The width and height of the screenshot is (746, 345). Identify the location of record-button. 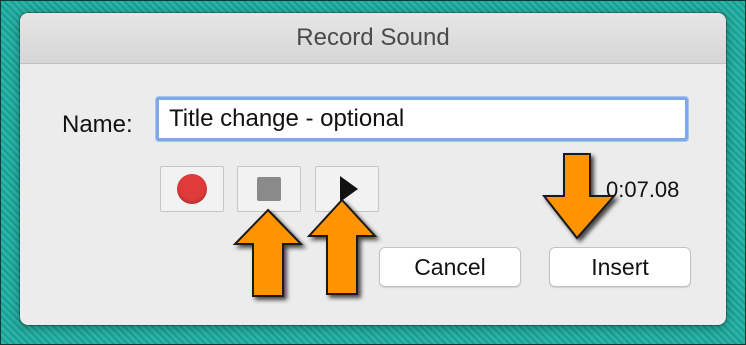
(192, 189).